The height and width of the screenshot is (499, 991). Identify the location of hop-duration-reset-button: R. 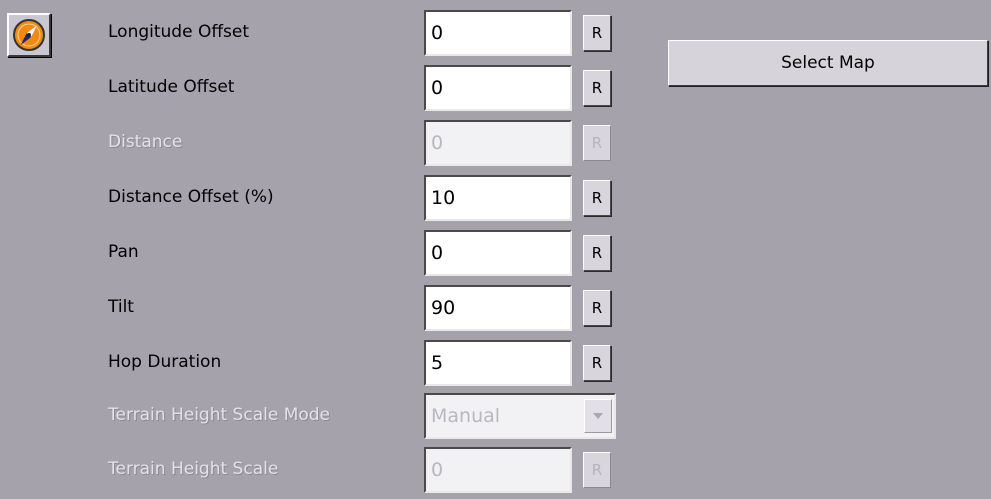
(597, 363).